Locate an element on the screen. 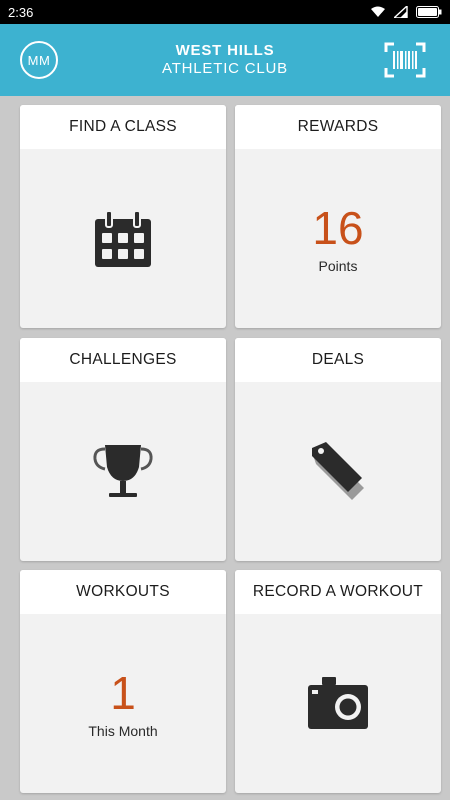 This screenshot has height=800, width=450. wifi-icon is located at coordinates (378, 11).